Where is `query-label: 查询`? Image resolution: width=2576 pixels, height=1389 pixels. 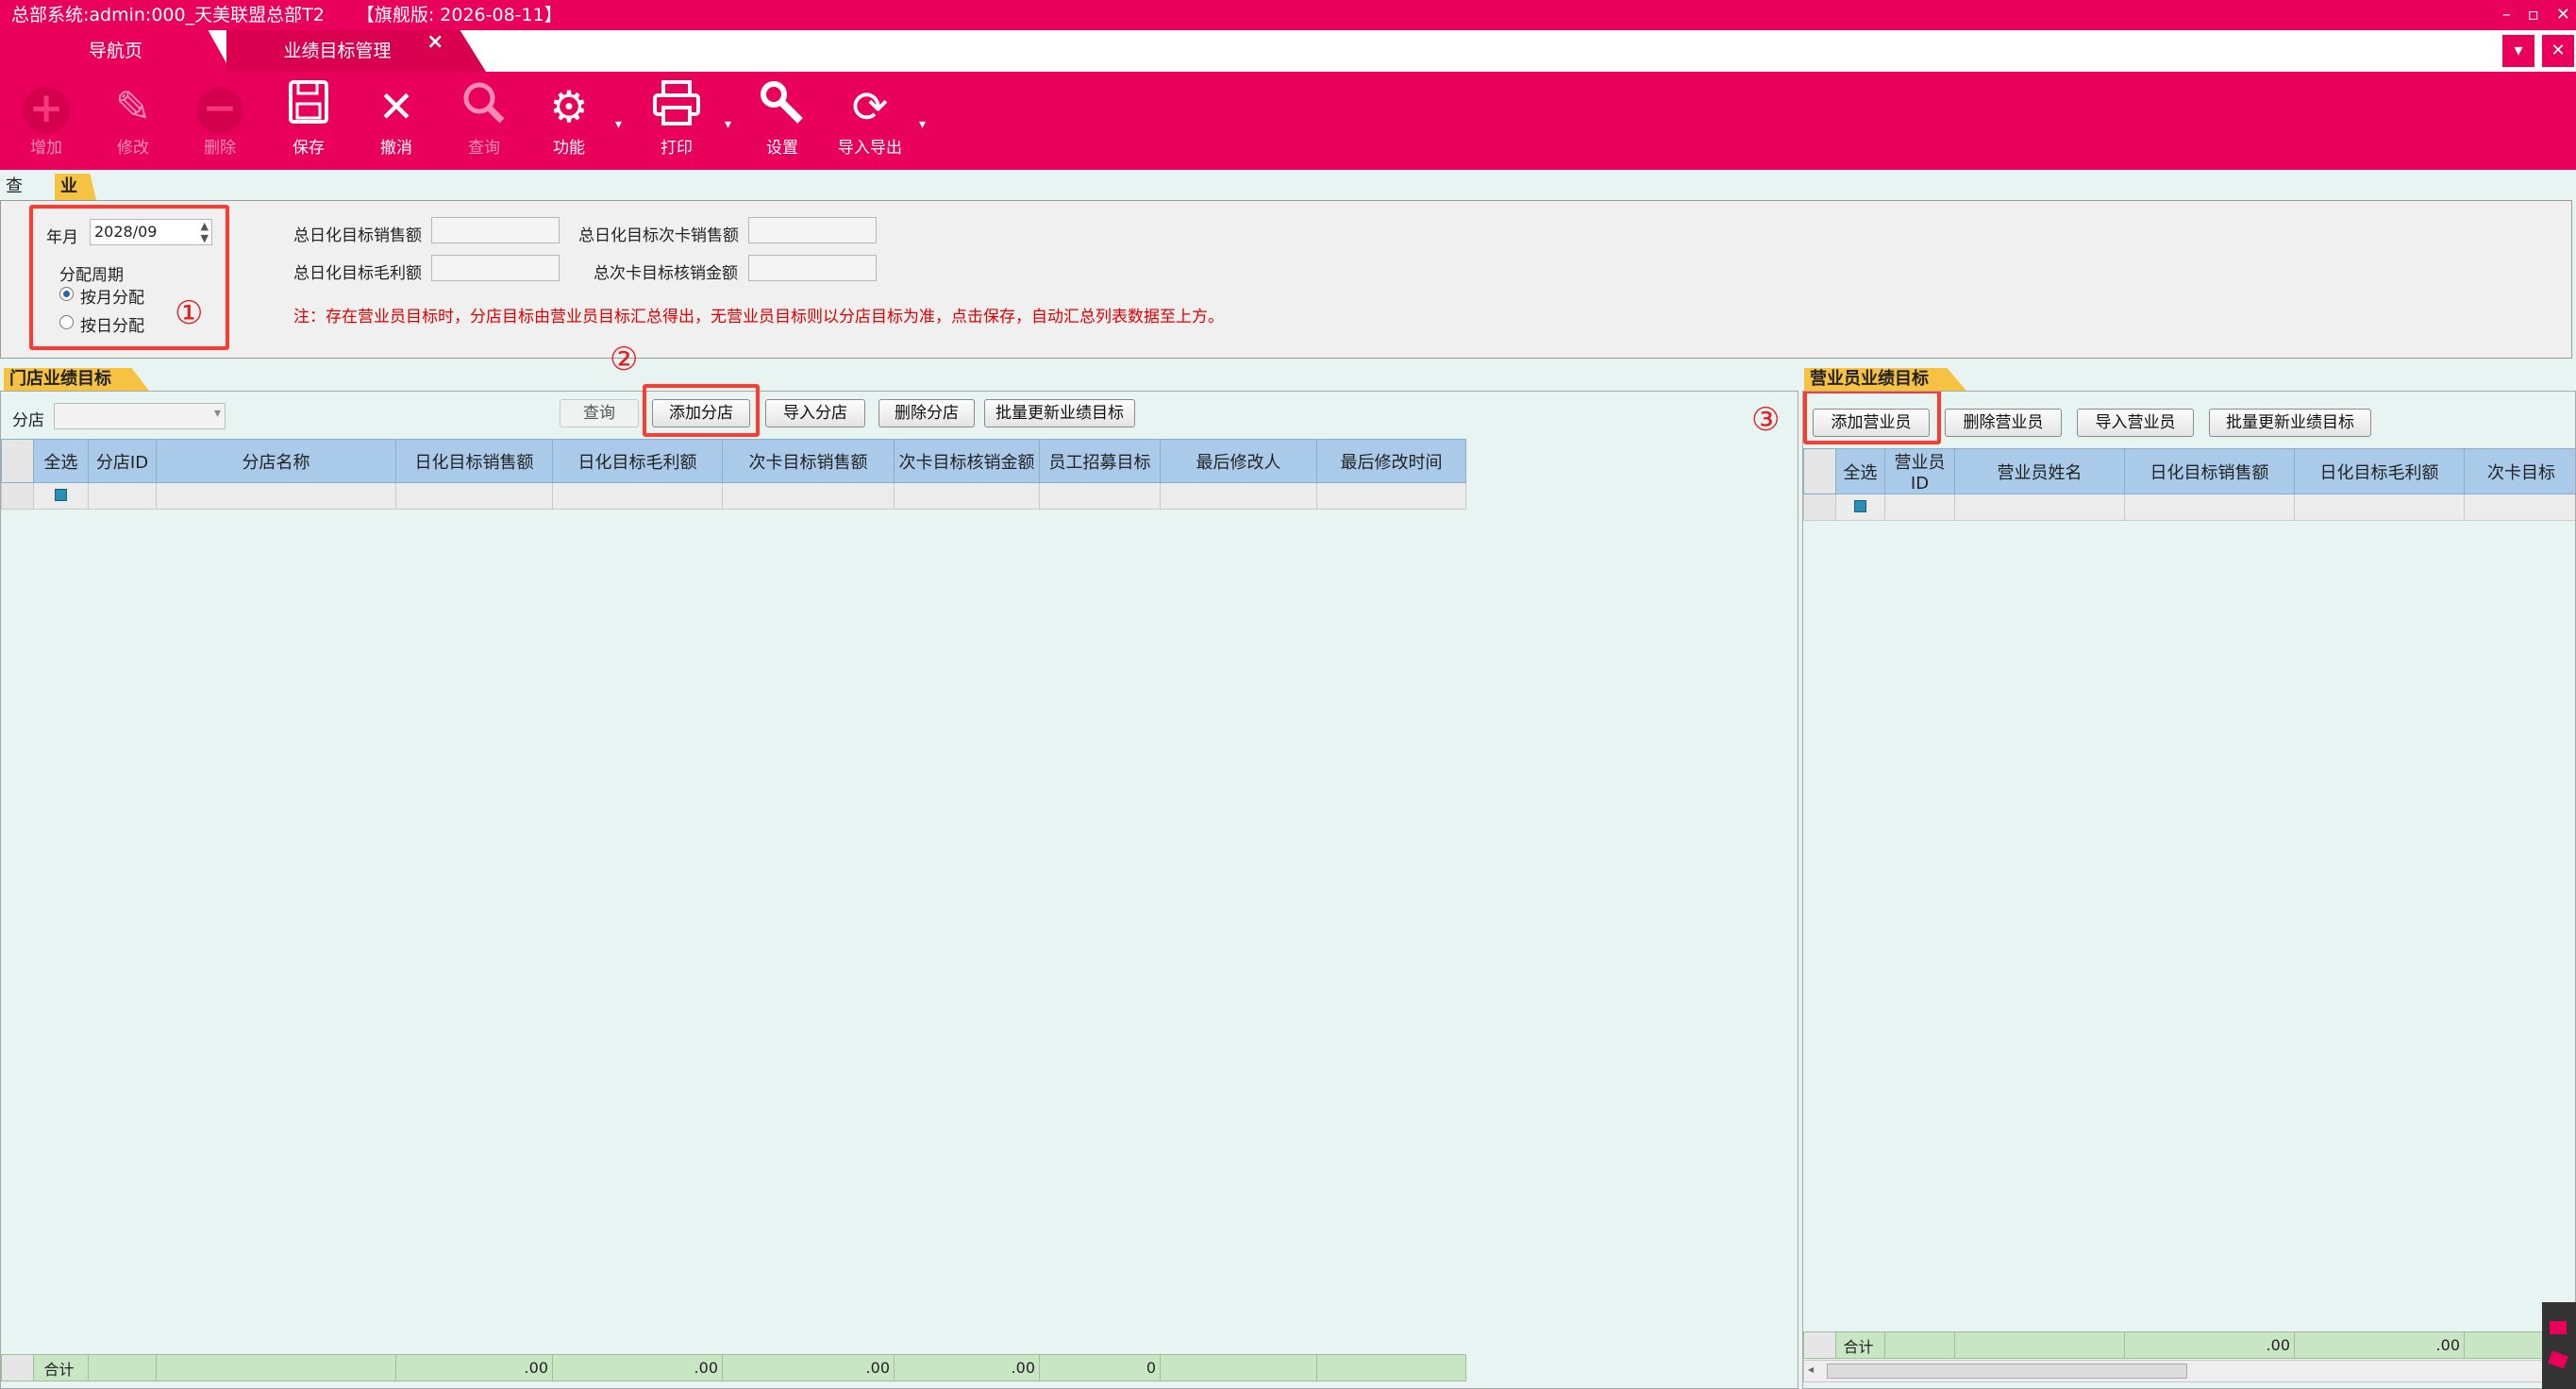 query-label: 查询 is located at coordinates (484, 148).